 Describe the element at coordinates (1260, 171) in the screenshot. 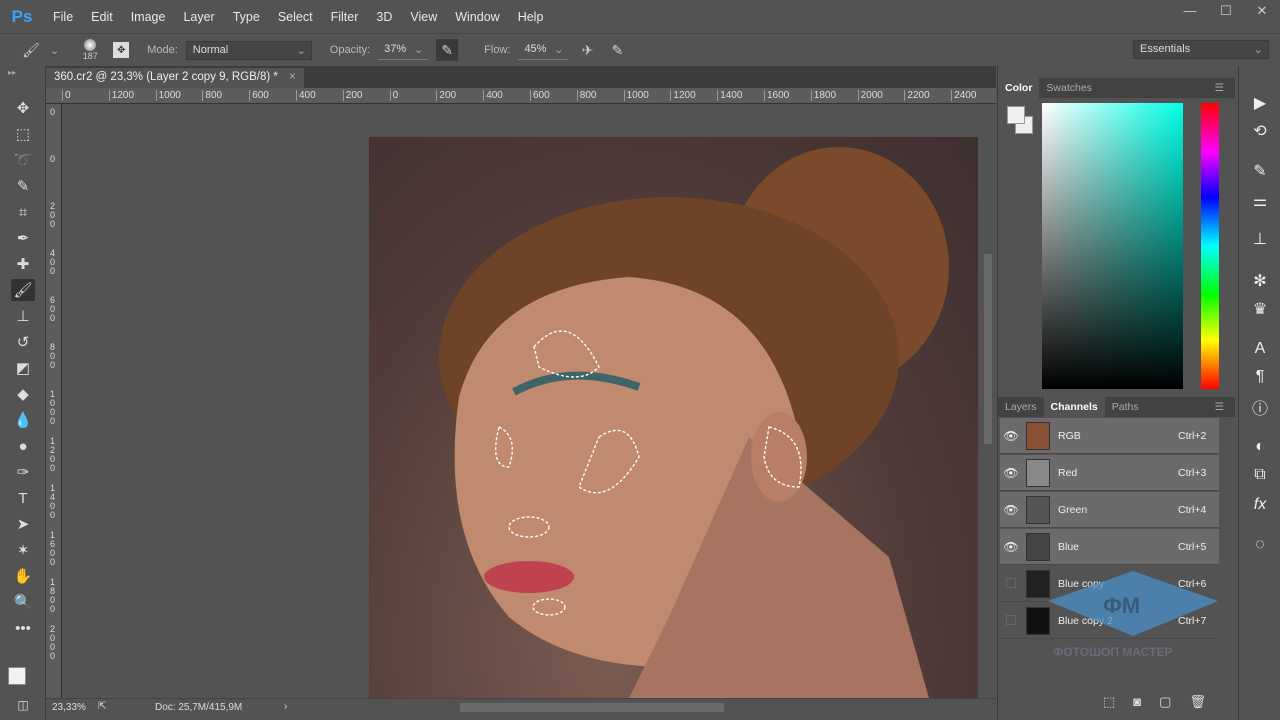

I see `brush-panel-icon: ✎` at that location.